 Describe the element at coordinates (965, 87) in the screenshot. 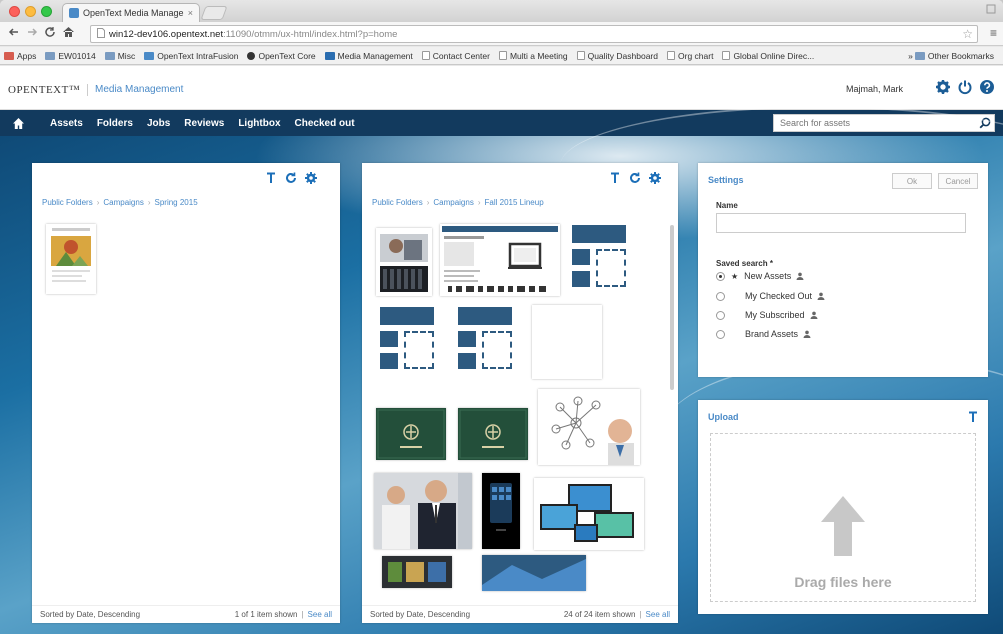

I see `power-icon` at that location.